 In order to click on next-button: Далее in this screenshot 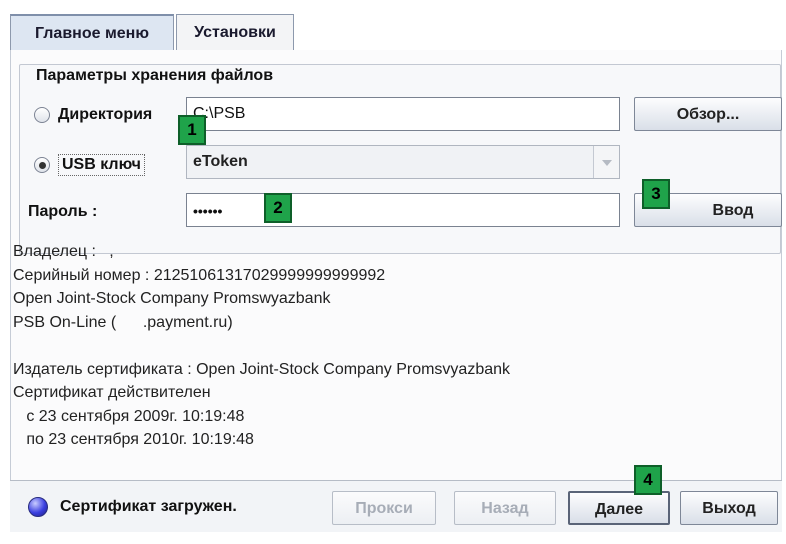, I will do `click(619, 508)`.